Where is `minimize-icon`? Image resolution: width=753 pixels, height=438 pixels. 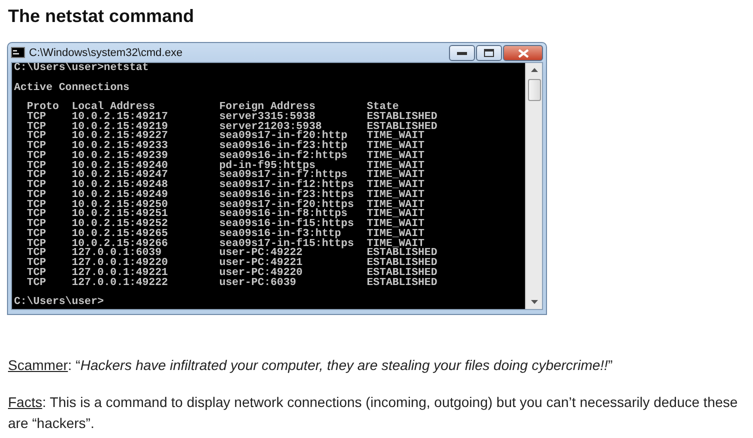 minimize-icon is located at coordinates (462, 53).